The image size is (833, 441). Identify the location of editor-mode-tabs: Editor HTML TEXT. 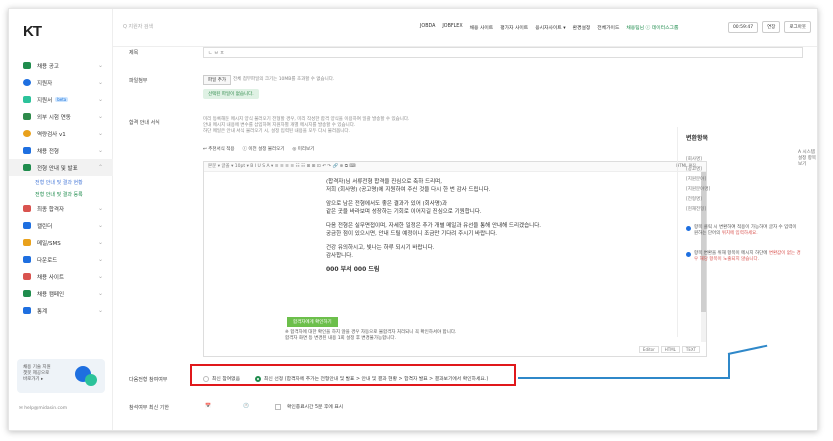
(669, 349).